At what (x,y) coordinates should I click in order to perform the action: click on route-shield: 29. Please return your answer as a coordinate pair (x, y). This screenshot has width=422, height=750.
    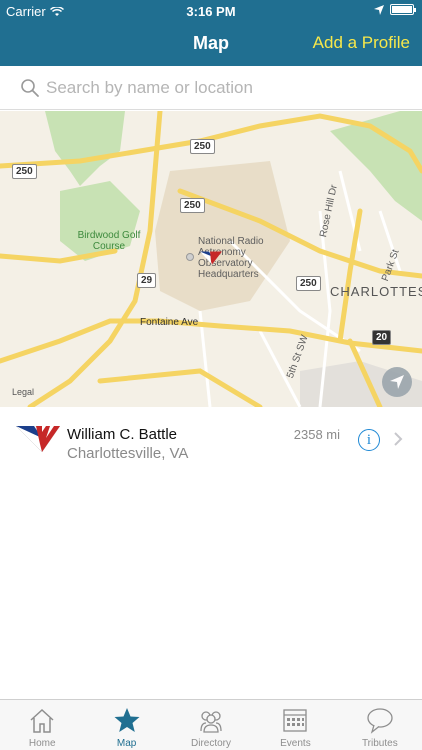
    Looking at the image, I should click on (147, 280).